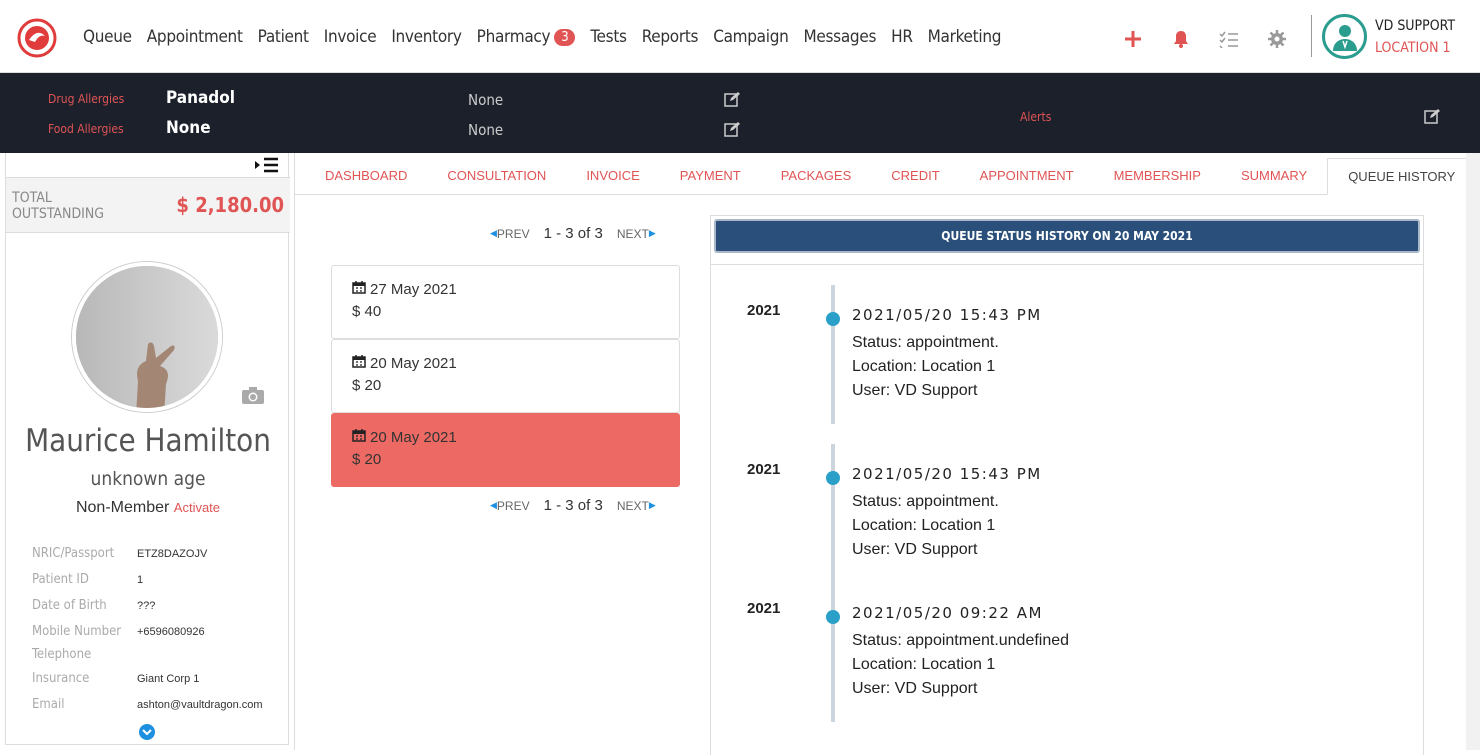  Describe the element at coordinates (107, 37) in the screenshot. I see `nav-queue: Queue` at that location.